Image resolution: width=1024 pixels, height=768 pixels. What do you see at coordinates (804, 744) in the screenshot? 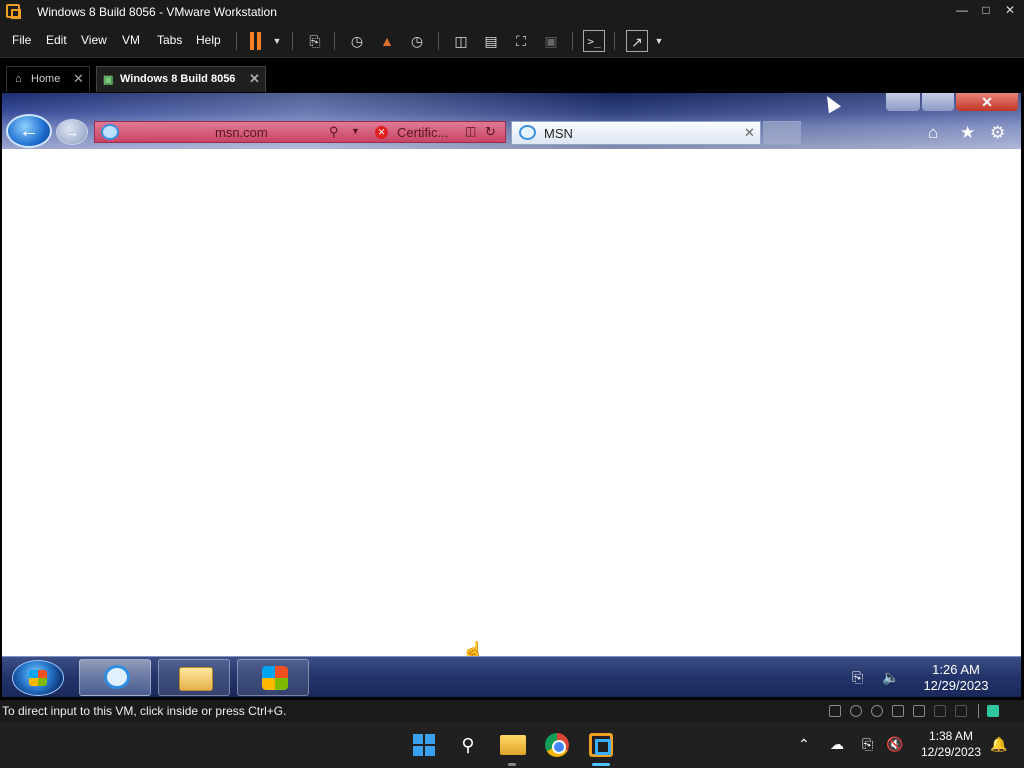
I see `show-hidden-icons-icon: ⌃` at bounding box center [804, 744].